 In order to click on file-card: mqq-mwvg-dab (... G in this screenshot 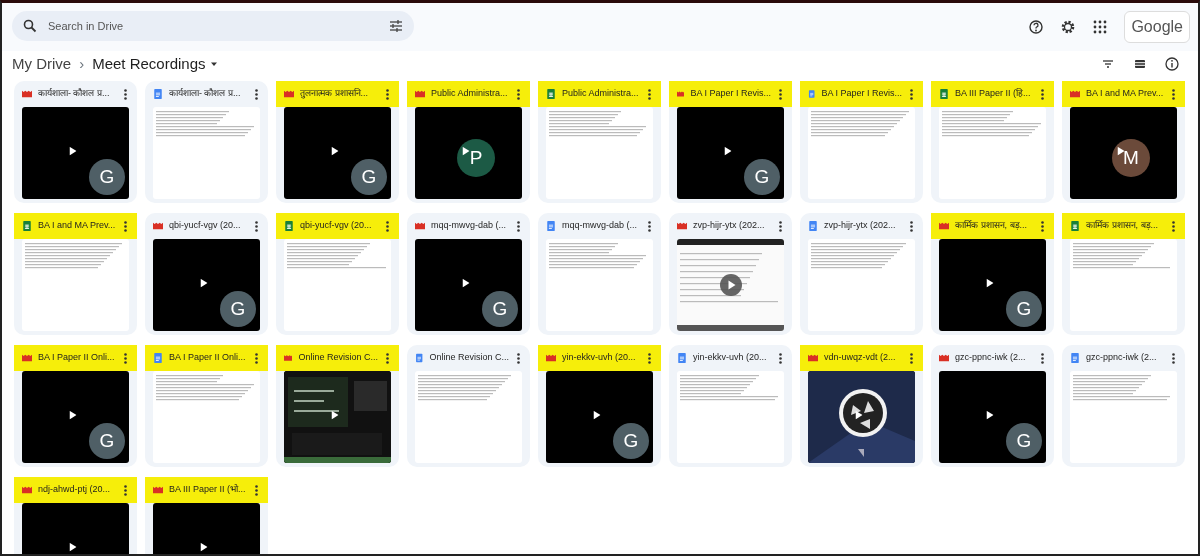, I will do `click(468, 274)`.